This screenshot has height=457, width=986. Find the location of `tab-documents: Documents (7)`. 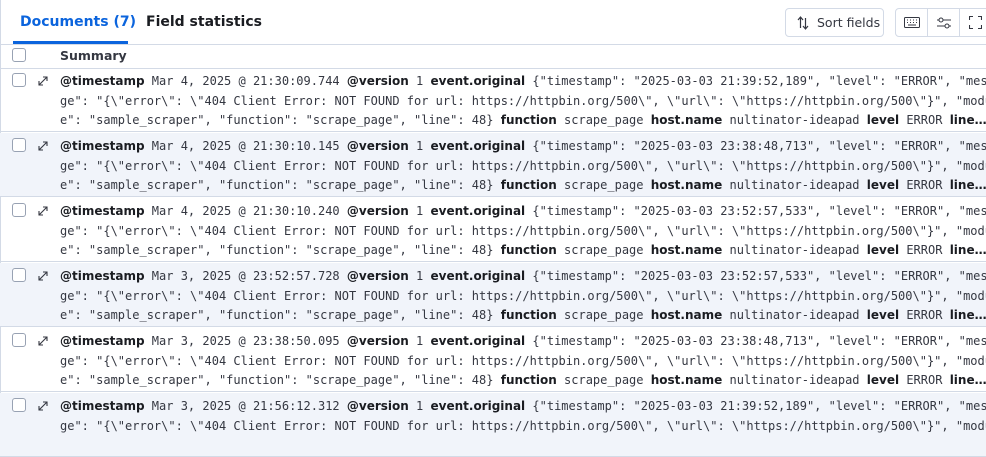

tab-documents: Documents (7) is located at coordinates (78, 22).